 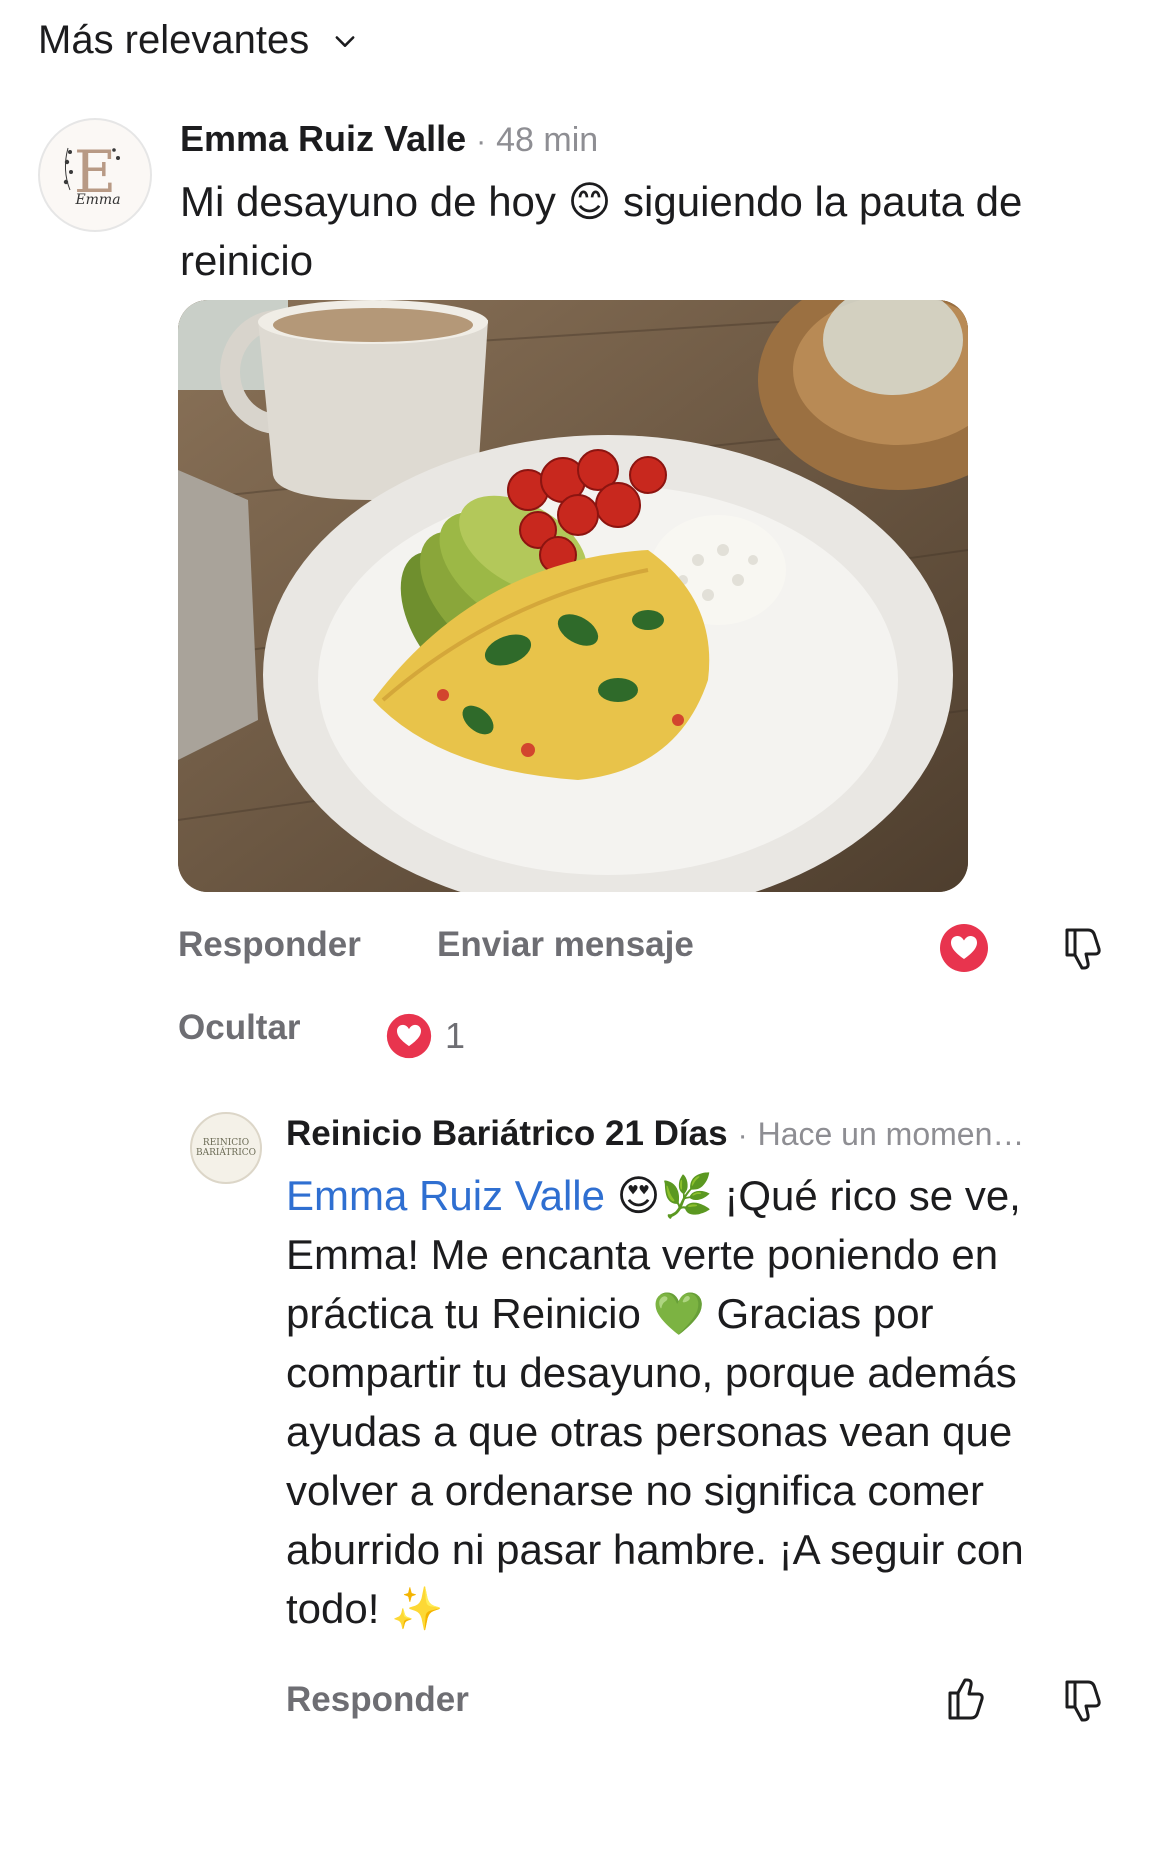 I want to click on send-message-button: Enviar mensaje, so click(x=565, y=945).